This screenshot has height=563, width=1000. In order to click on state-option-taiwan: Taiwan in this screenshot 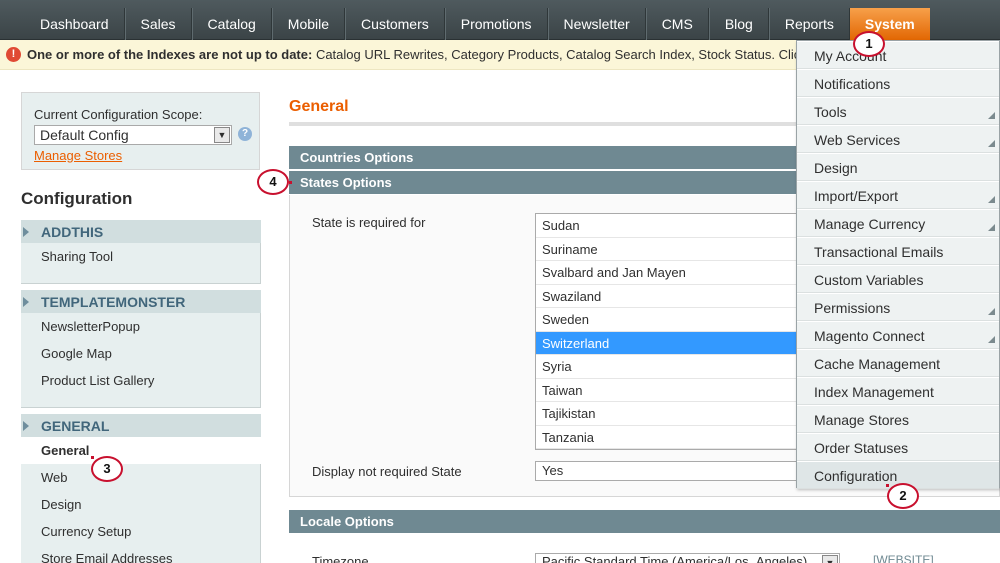, I will do `click(667, 390)`.